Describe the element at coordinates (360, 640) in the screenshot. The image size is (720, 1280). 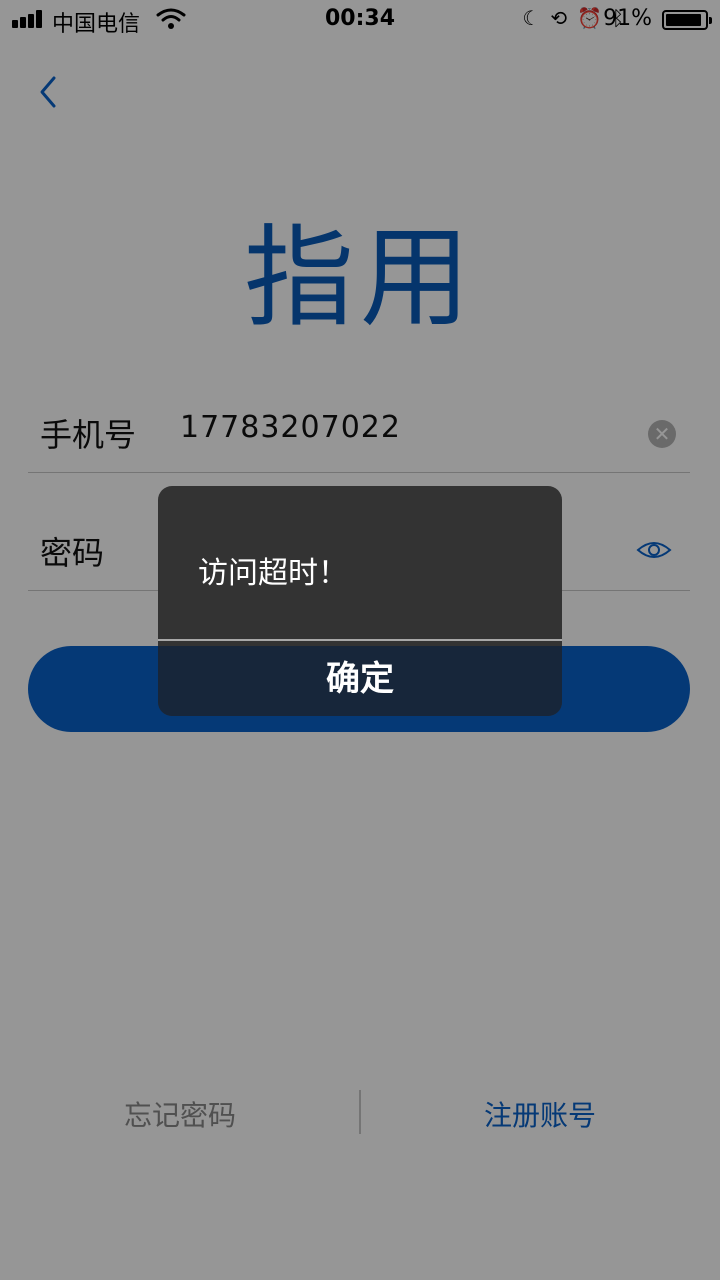
I see `dialog-divider` at that location.